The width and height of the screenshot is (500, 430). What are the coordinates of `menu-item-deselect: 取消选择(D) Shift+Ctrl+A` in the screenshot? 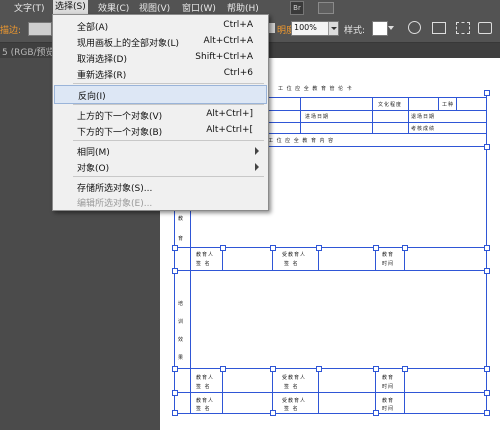 It's located at (160, 57).